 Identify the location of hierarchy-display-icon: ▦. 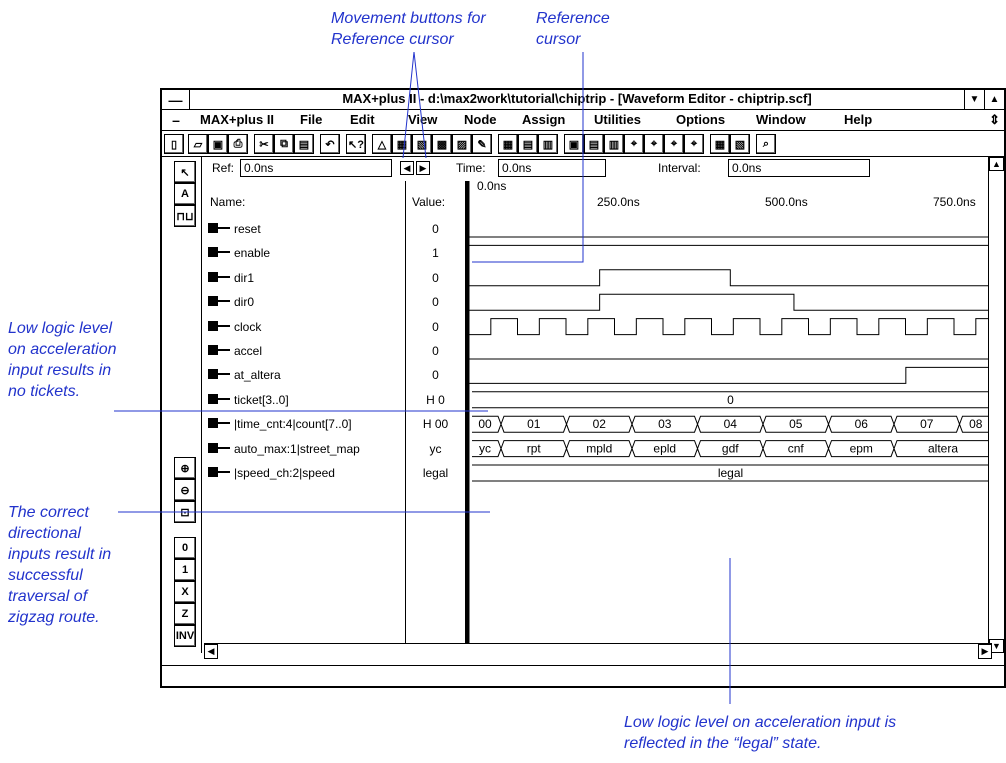
(402, 144).